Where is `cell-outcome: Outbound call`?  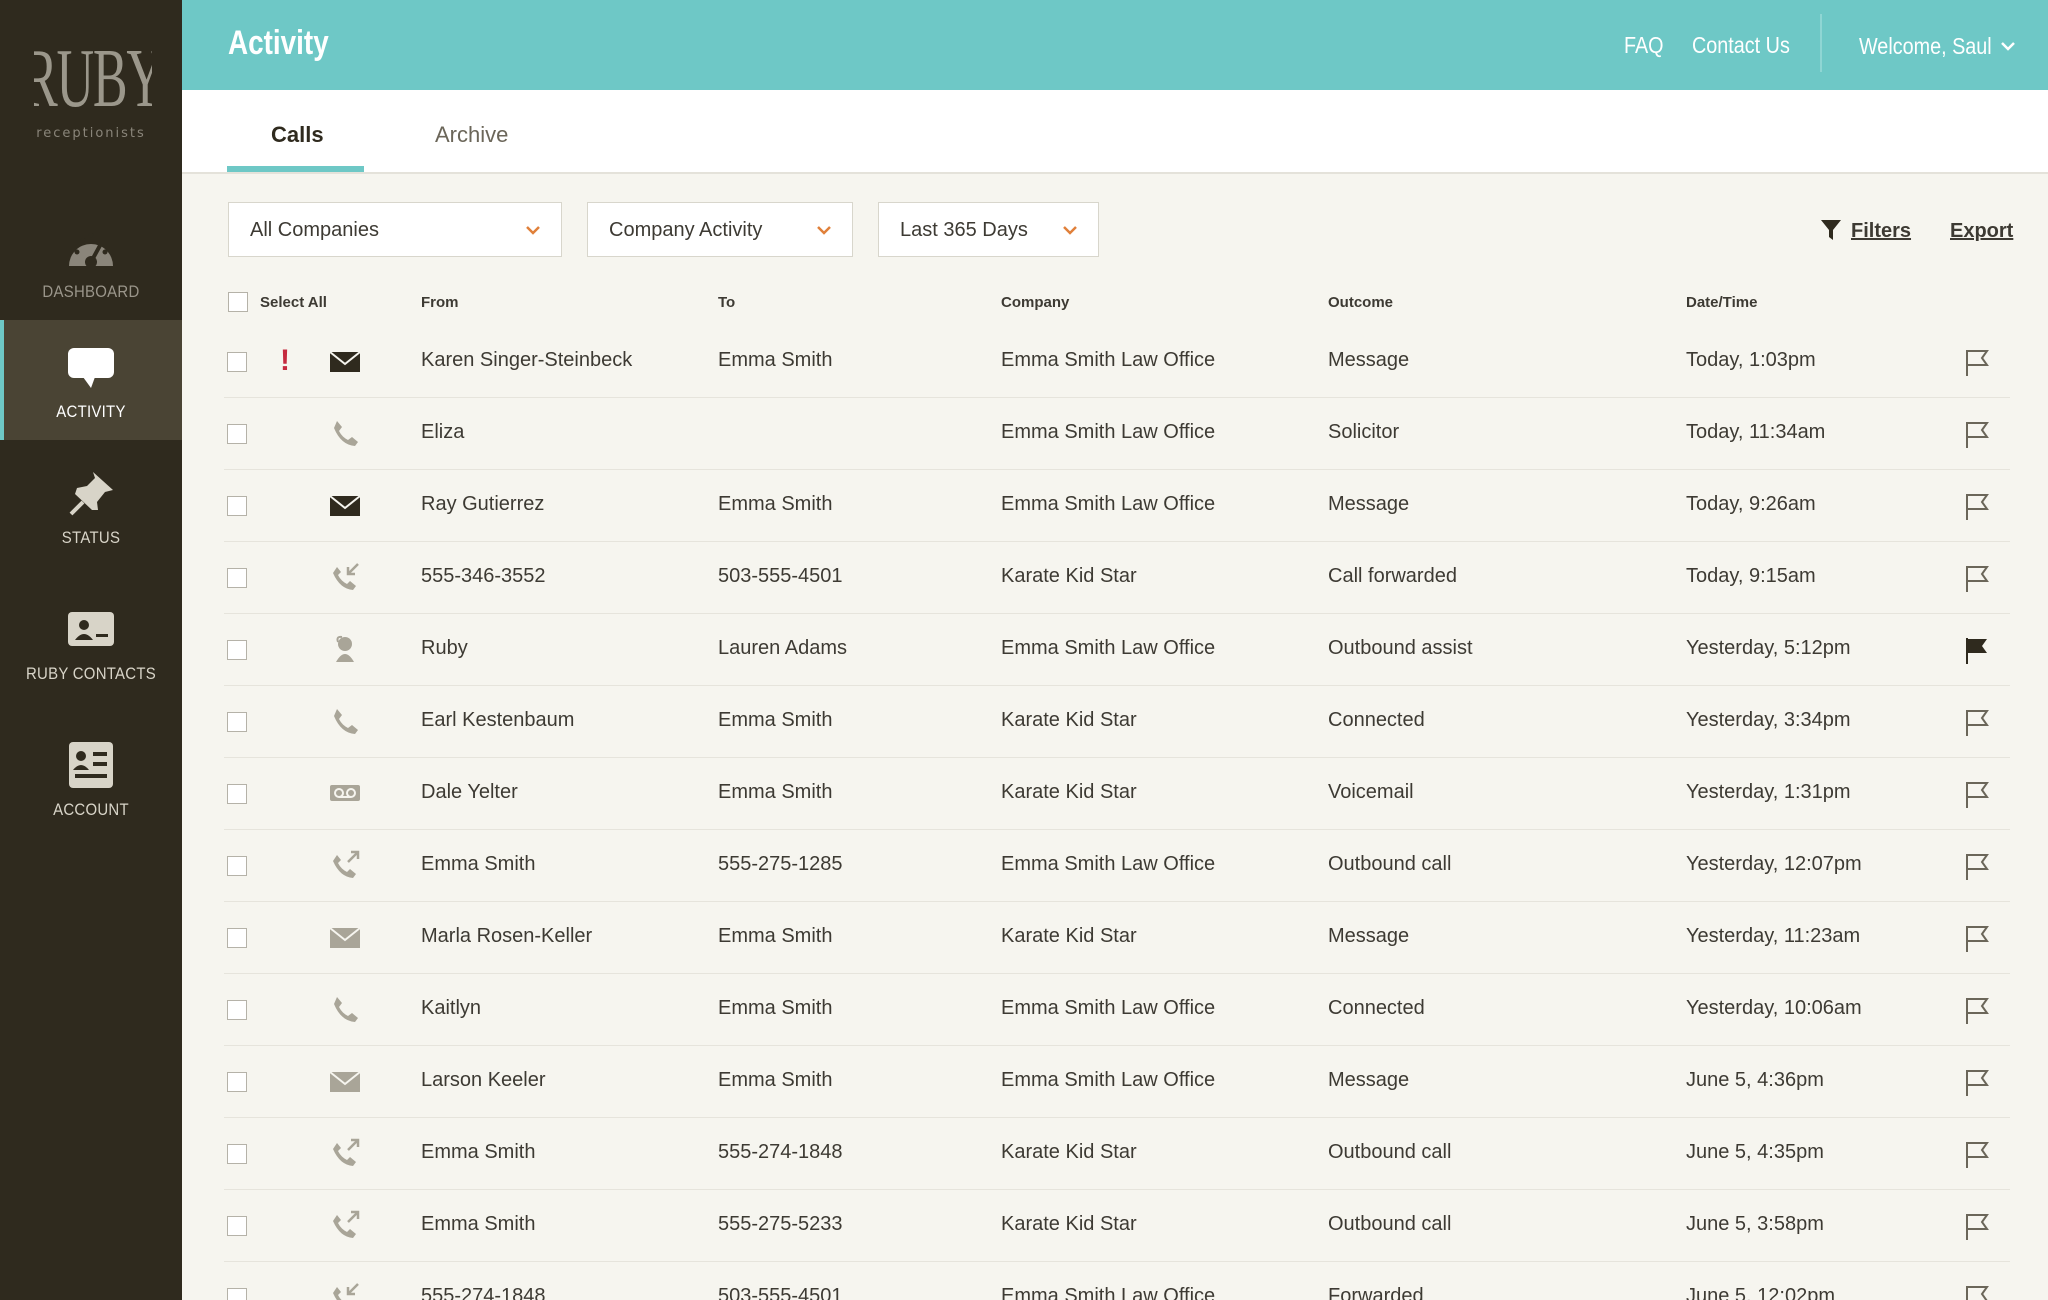
cell-outcome: Outbound call is located at coordinates (1390, 1224).